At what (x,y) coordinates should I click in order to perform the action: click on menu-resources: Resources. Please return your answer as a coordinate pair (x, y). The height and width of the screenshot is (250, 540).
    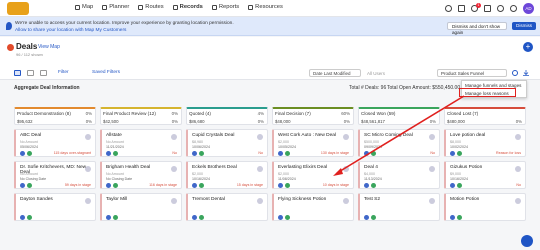
    Looking at the image, I should click on (265, 7).